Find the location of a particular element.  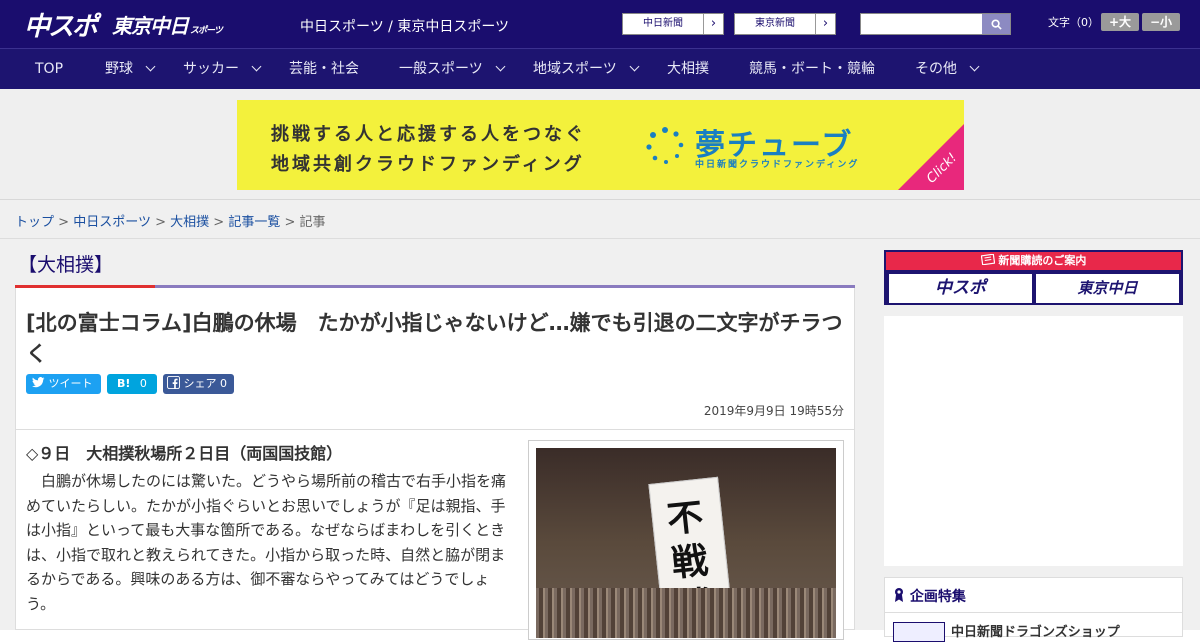

tweet-button: ツイート is located at coordinates (63, 384).